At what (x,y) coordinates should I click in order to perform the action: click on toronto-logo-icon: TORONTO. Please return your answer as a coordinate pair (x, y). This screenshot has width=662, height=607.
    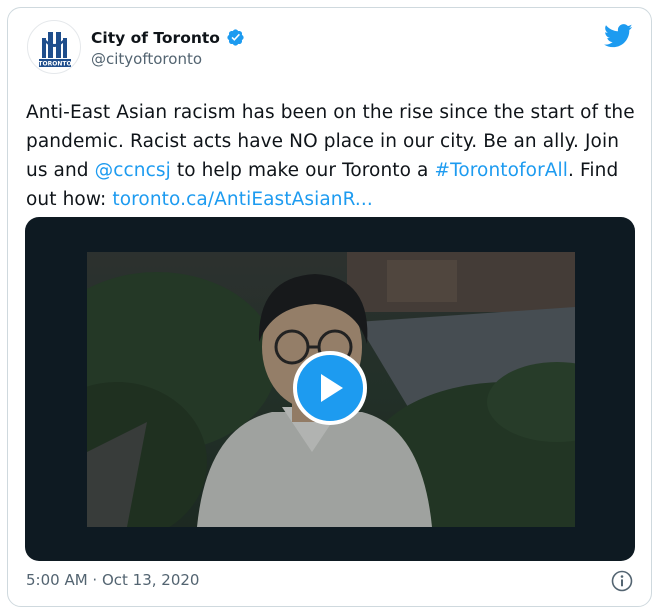
    Looking at the image, I should click on (55, 50).